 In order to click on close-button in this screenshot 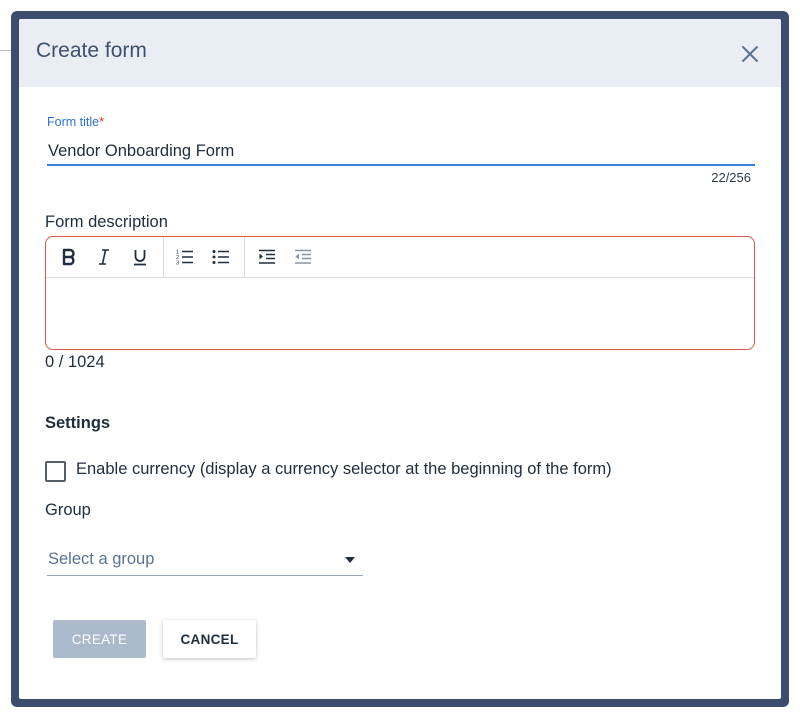, I will do `click(750, 54)`.